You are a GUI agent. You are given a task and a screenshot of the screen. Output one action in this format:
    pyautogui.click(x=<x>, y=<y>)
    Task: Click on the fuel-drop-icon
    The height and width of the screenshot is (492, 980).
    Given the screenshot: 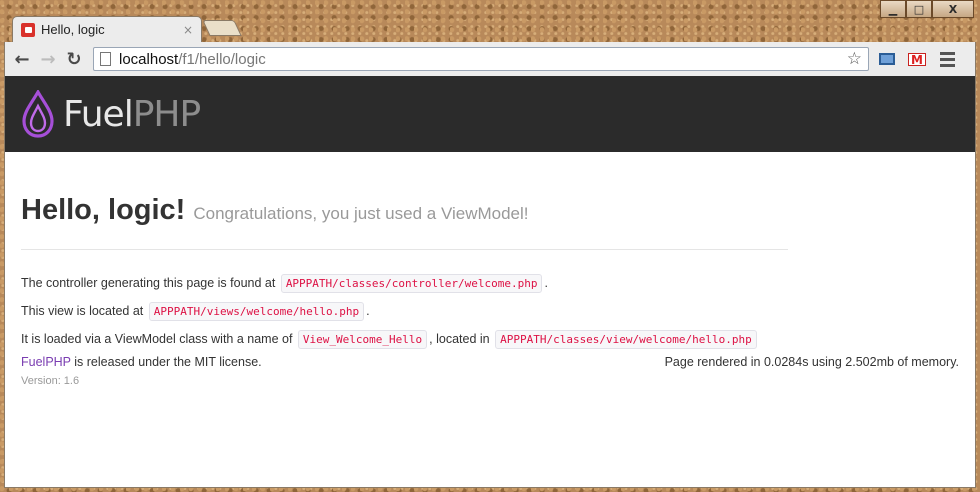 What is the action you would take?
    pyautogui.click(x=38, y=114)
    